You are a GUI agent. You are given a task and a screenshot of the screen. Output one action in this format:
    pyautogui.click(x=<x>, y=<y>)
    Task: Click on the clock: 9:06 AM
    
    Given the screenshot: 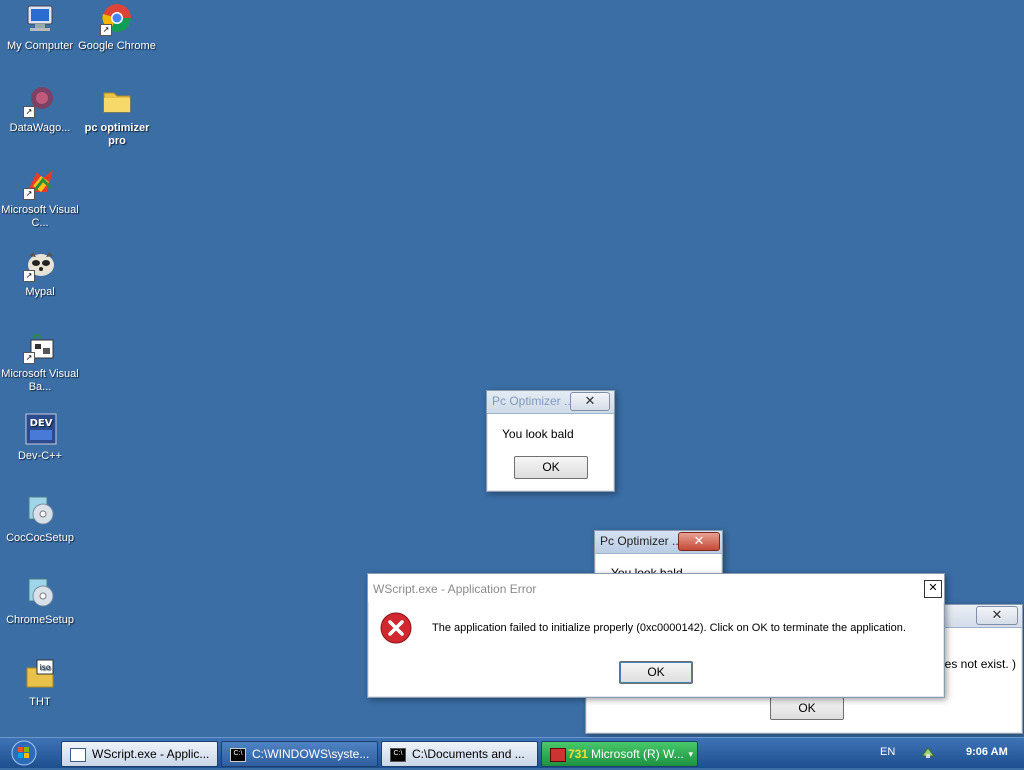 What is the action you would take?
    pyautogui.click(x=987, y=752)
    